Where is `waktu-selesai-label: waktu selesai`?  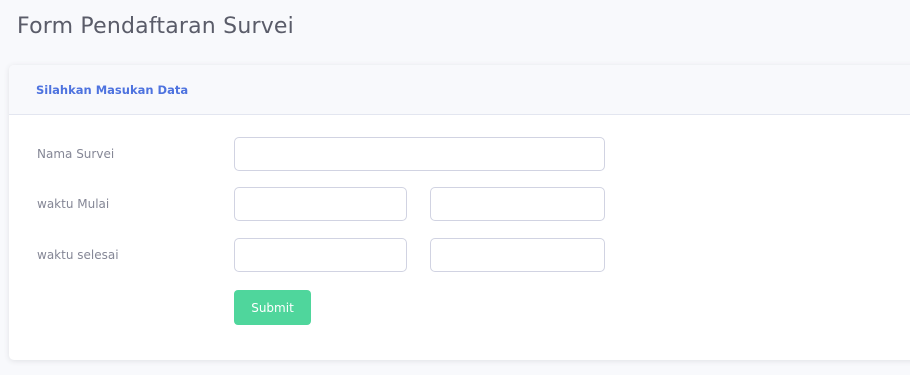 waktu-selesai-label: waktu selesai is located at coordinates (78, 255).